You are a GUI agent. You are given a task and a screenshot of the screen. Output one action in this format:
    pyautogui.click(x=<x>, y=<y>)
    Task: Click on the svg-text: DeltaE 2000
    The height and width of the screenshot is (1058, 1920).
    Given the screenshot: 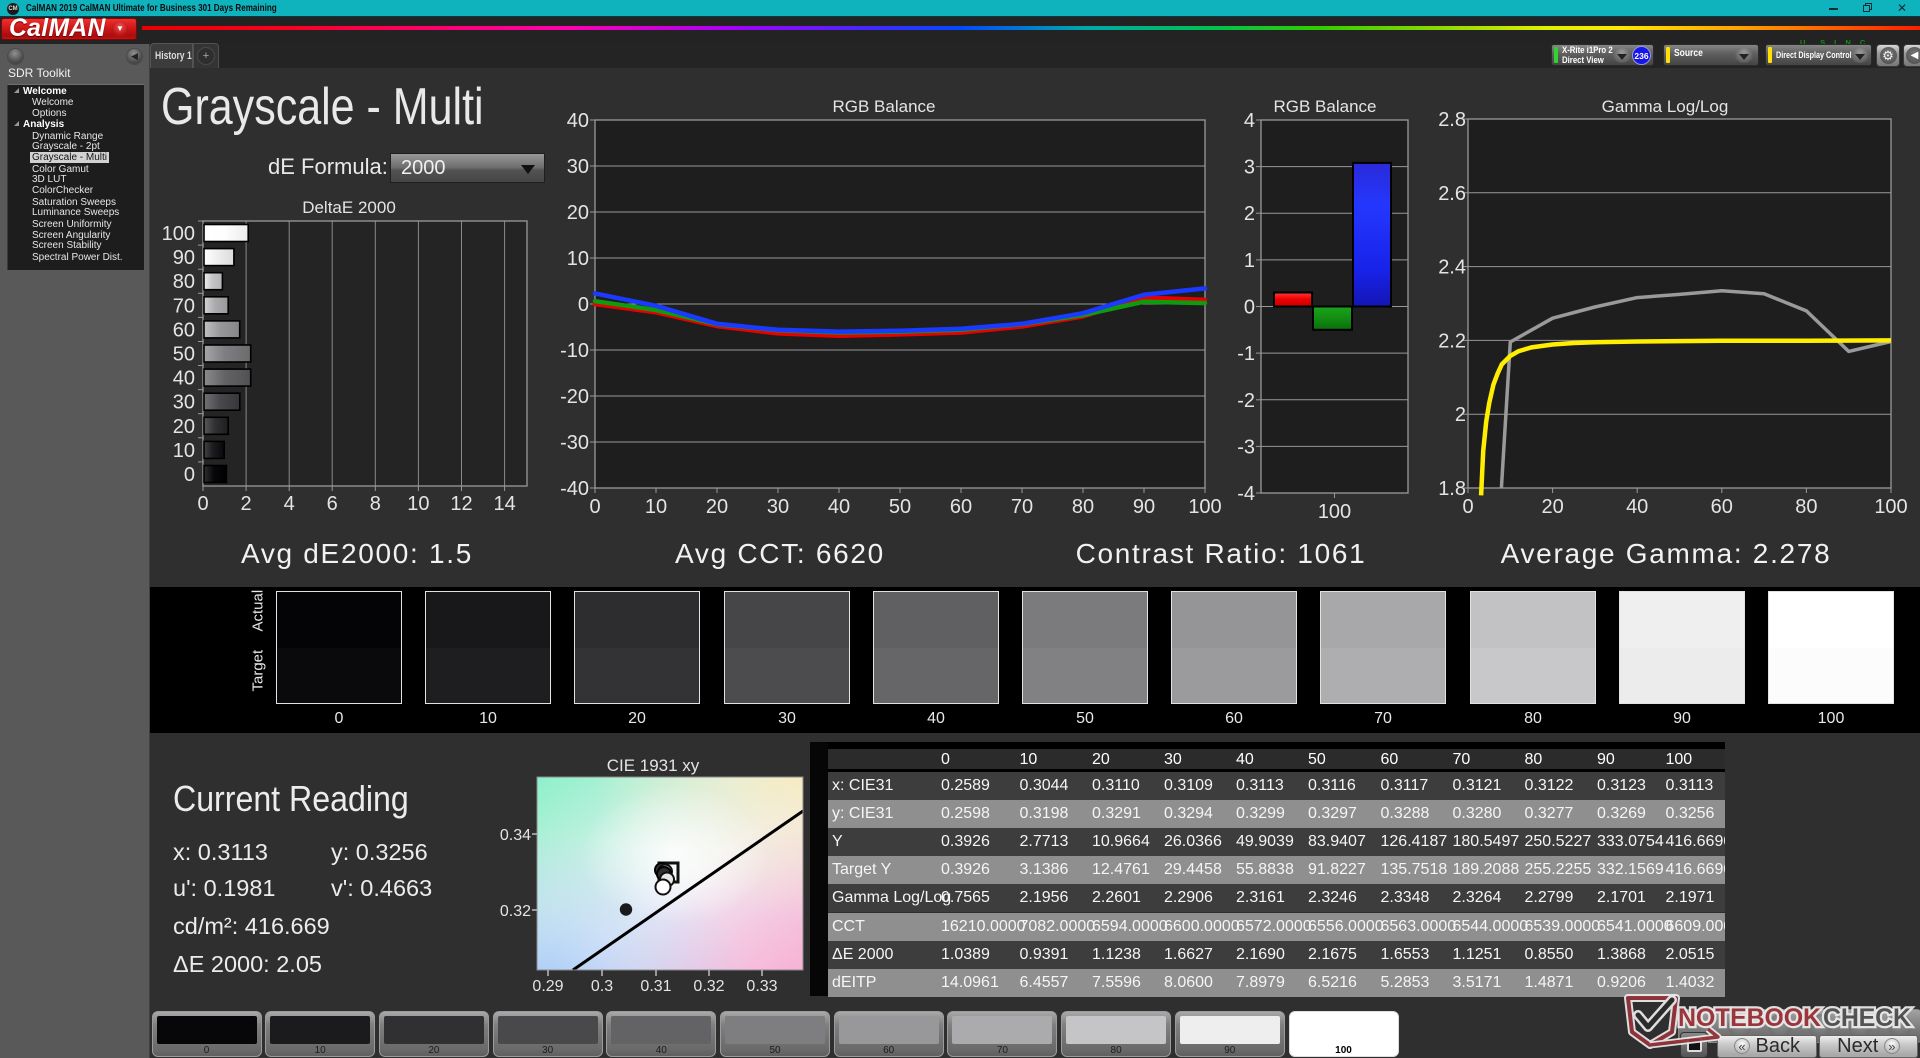 What is the action you would take?
    pyautogui.click(x=349, y=207)
    